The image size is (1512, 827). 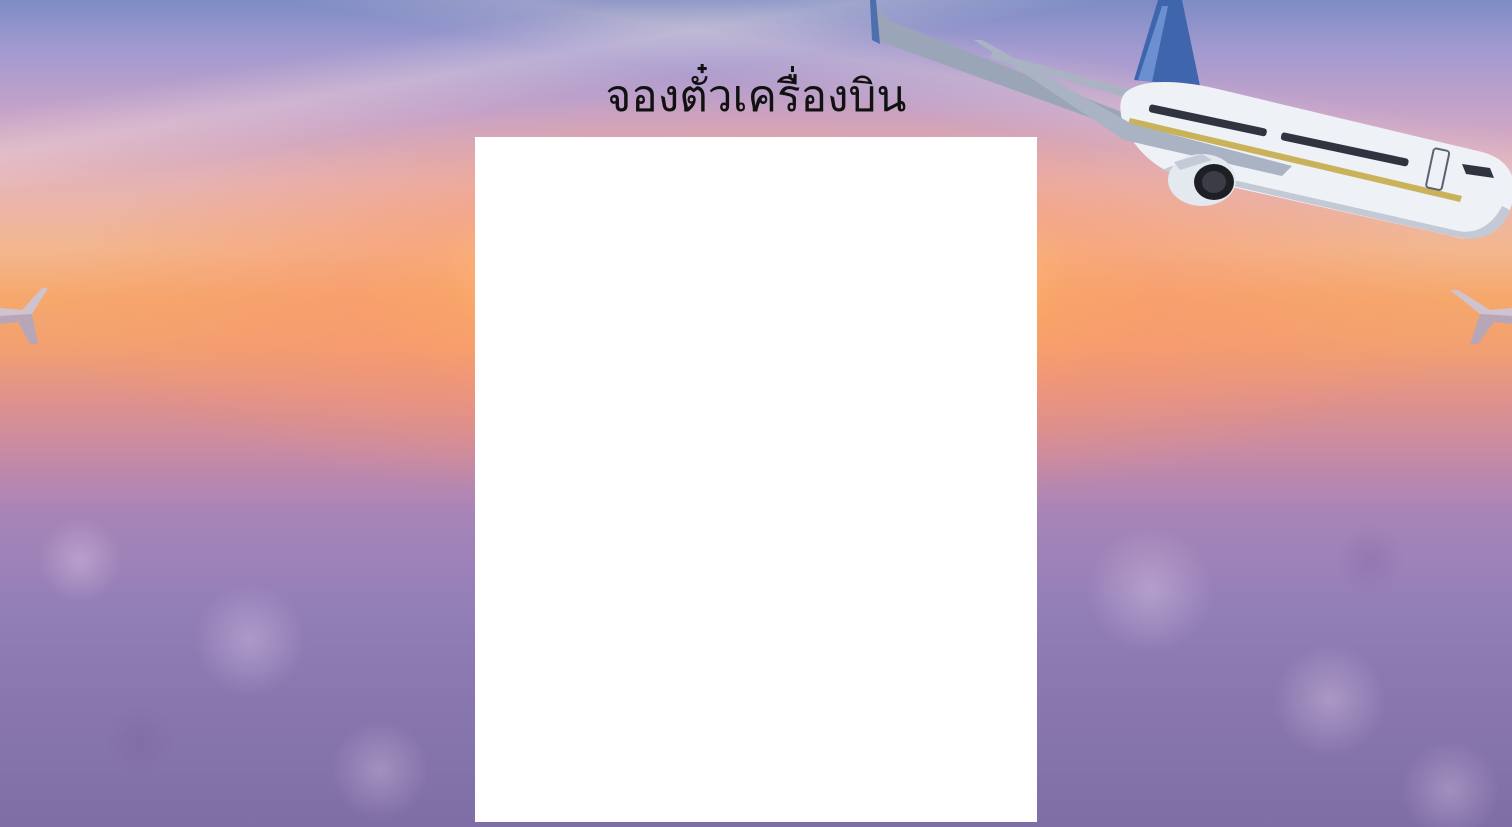 What do you see at coordinates (1191, 119) in the screenshot?
I see `airplane-icon` at bounding box center [1191, 119].